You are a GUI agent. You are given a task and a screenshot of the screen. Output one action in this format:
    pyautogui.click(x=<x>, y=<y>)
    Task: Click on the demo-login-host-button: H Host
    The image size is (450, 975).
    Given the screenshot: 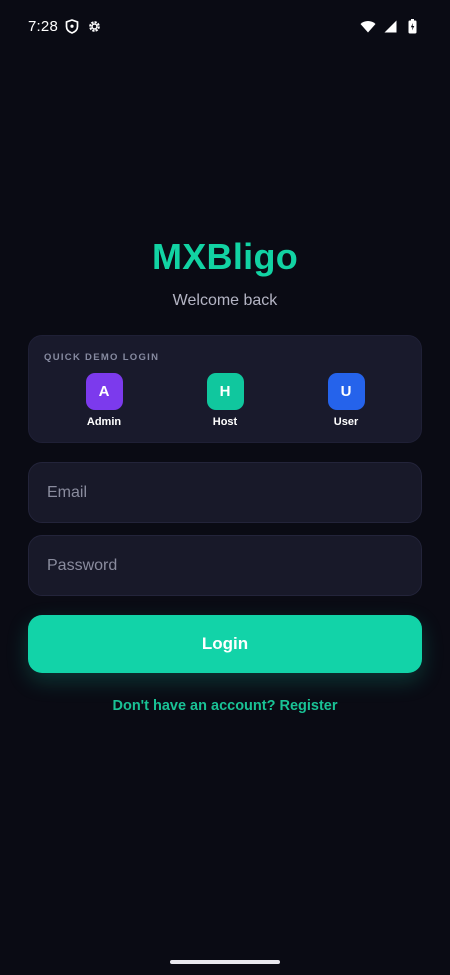 What is the action you would take?
    pyautogui.click(x=225, y=400)
    